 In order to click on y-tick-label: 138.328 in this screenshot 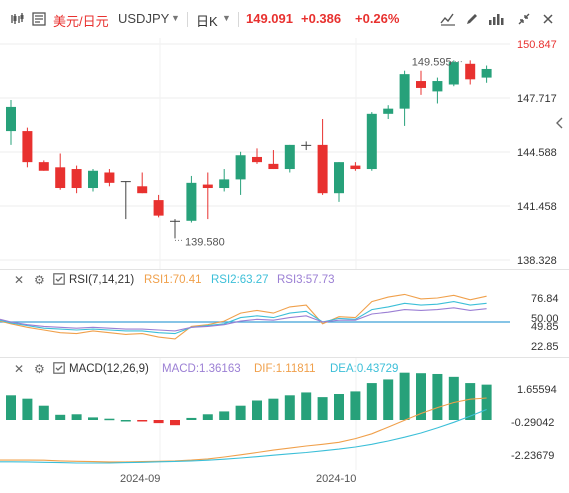, I will do `click(537, 261)`.